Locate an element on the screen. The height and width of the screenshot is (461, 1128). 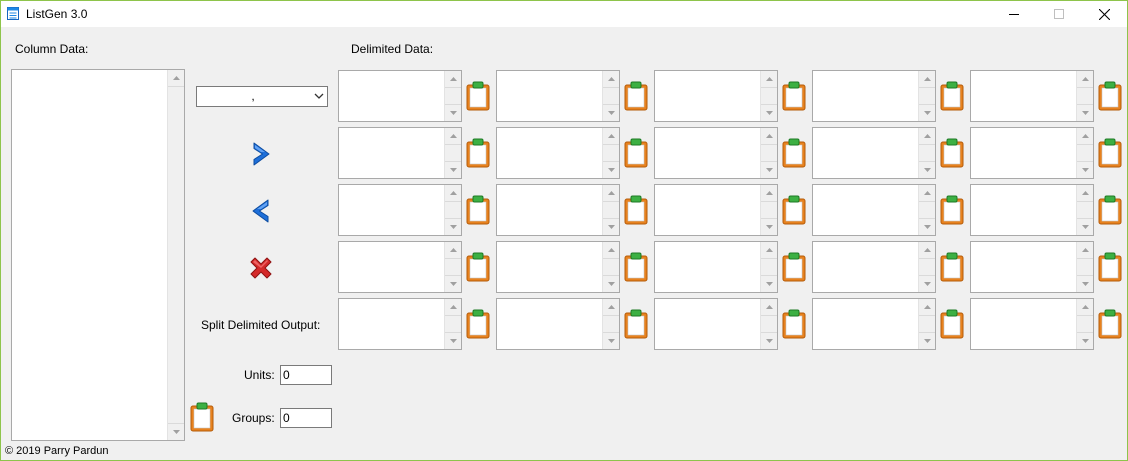
groups-input is located at coordinates (306, 418).